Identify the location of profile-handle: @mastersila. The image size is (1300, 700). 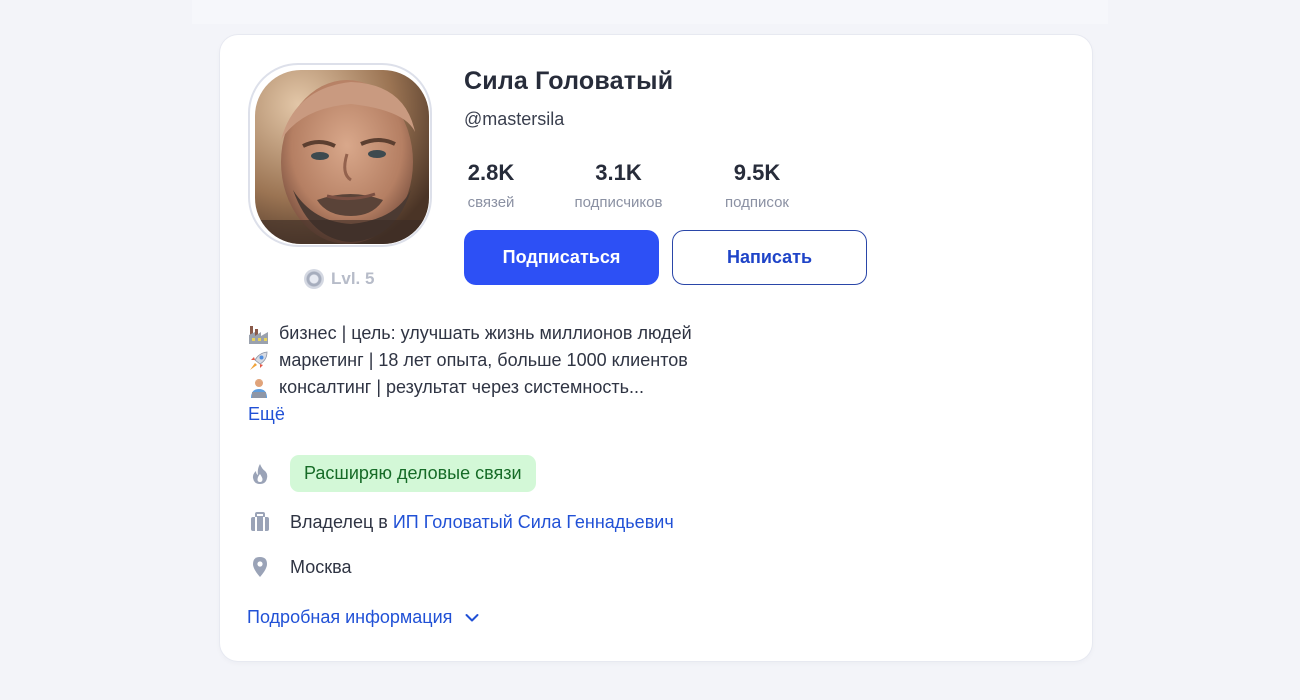
(514, 119).